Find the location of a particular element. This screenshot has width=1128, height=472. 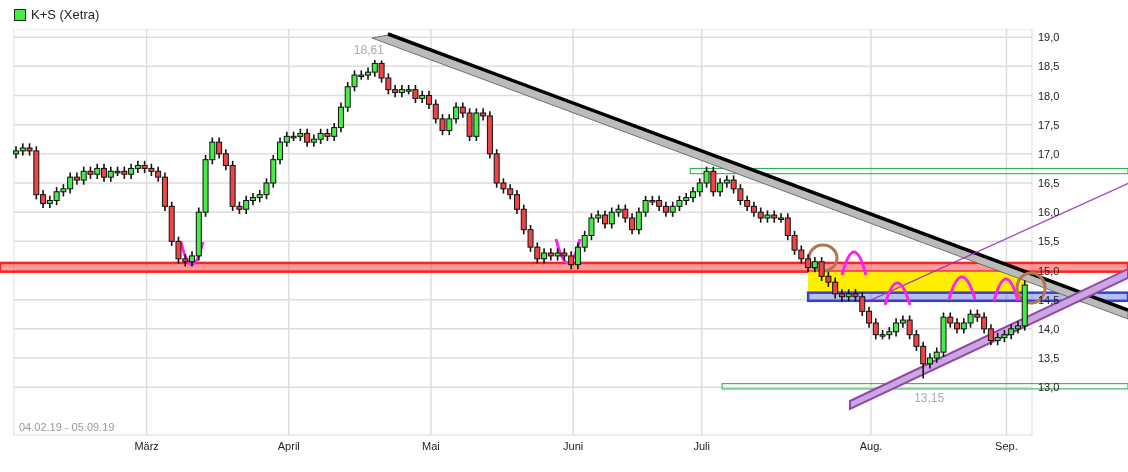

axis-label: April is located at coordinates (288, 446).